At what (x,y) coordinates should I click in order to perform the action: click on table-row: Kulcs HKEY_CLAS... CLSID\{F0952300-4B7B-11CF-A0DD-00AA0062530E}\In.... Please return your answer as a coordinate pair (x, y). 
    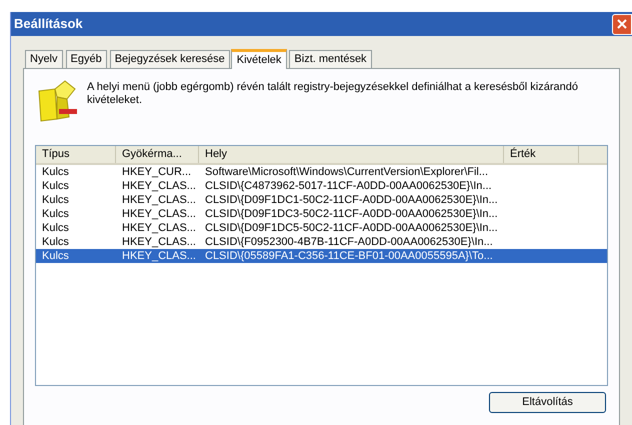
    Looking at the image, I should click on (321, 242).